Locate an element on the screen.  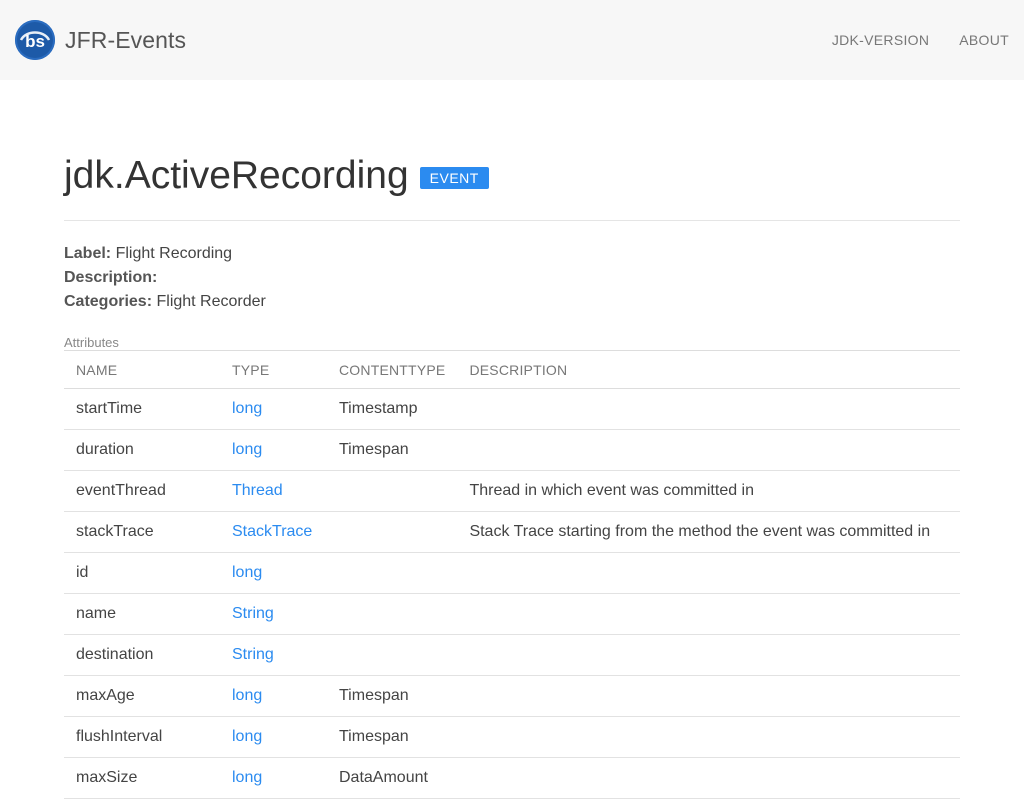
meta-description-key: Description: is located at coordinates (111, 277).